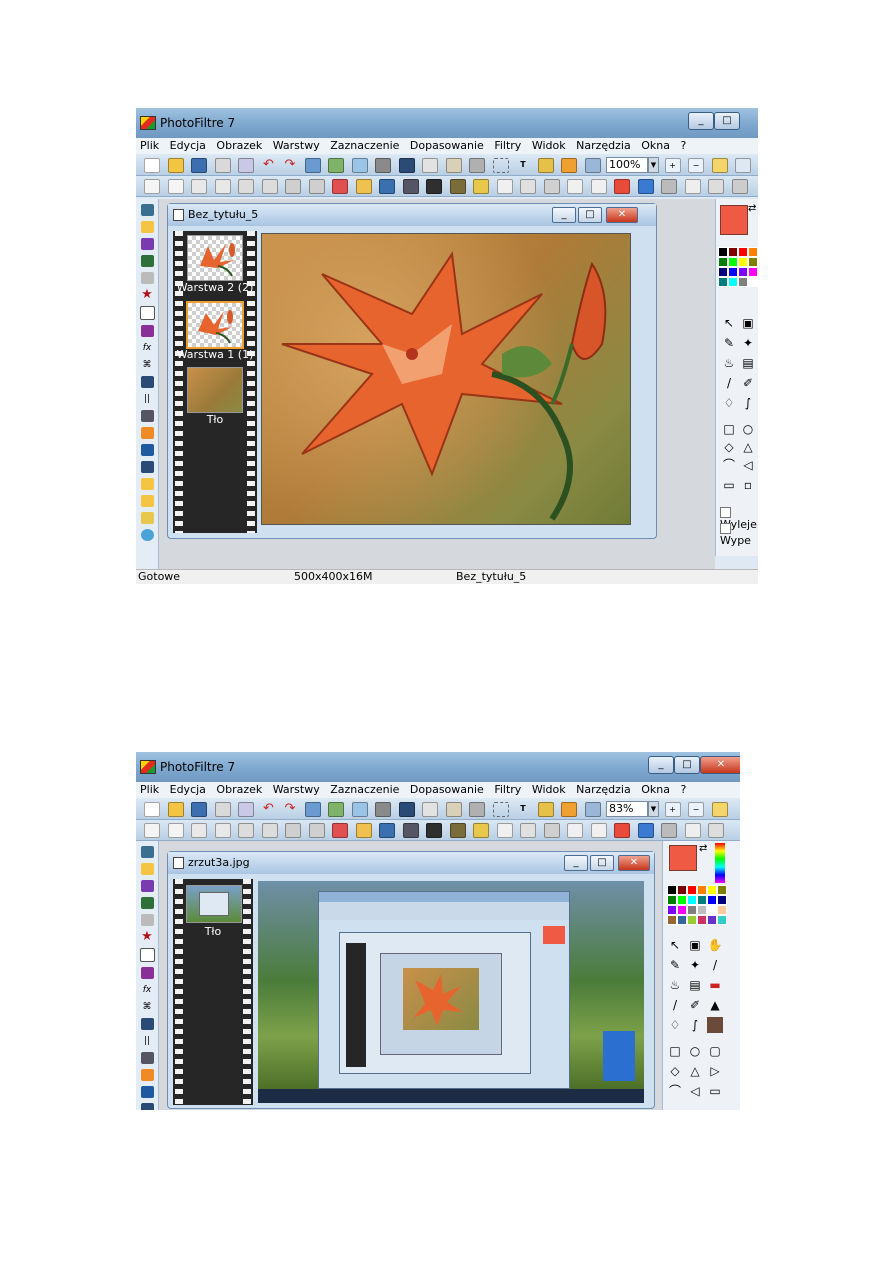 The width and height of the screenshot is (893, 1263). Describe the element at coordinates (507, 789) in the screenshot. I see `menu-filtry: Filtry` at that location.